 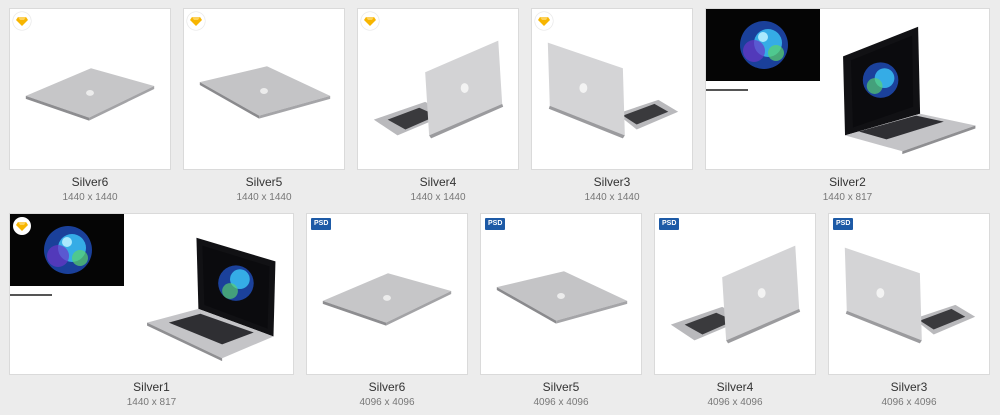 I want to click on thumbnail-closed-flat, so click(x=90, y=89).